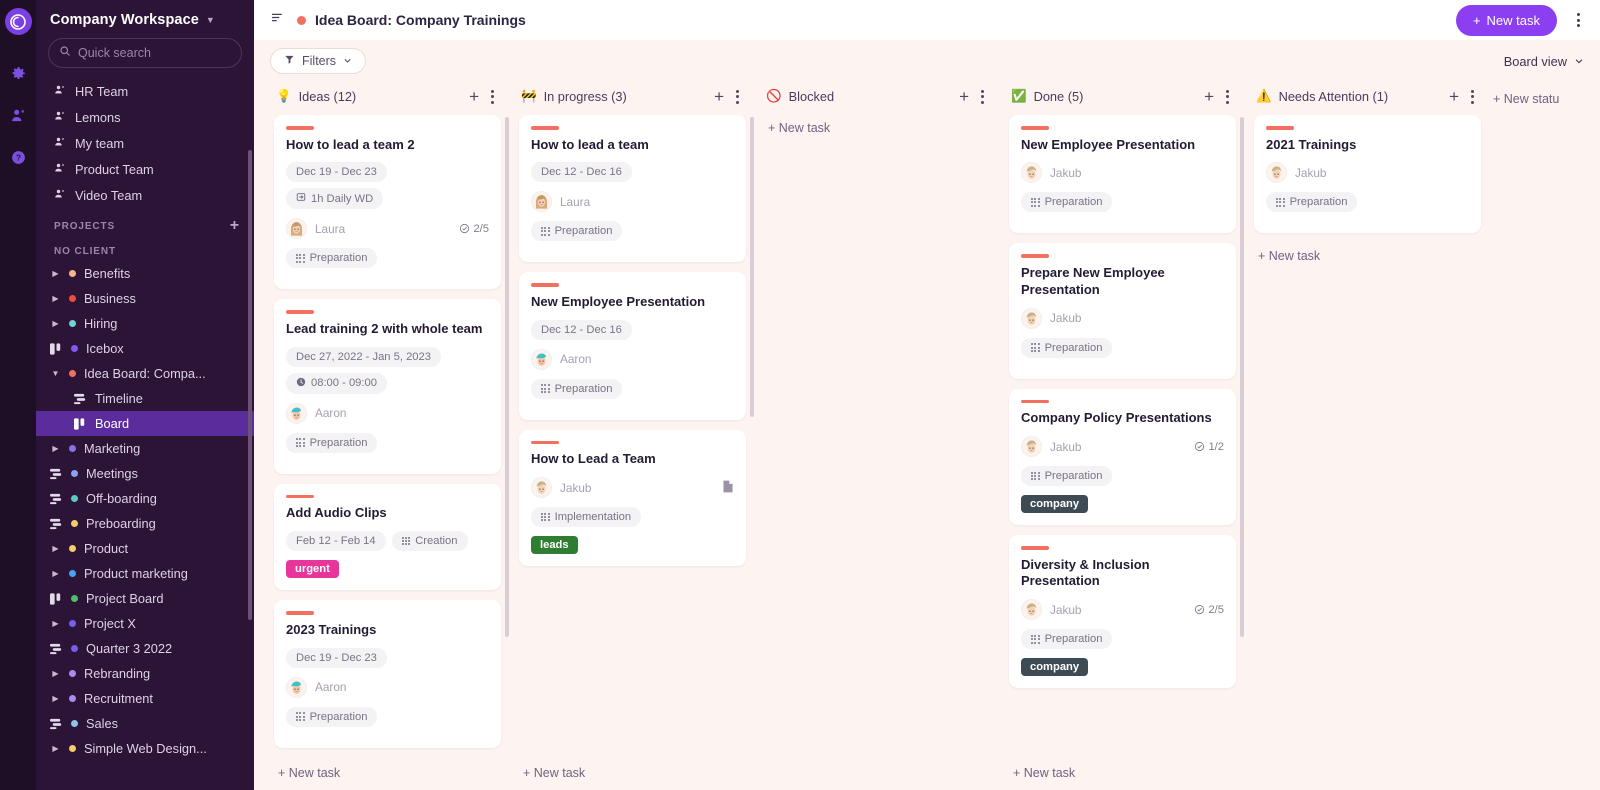  Describe the element at coordinates (18, 73) in the screenshot. I see `gear-icon` at that location.